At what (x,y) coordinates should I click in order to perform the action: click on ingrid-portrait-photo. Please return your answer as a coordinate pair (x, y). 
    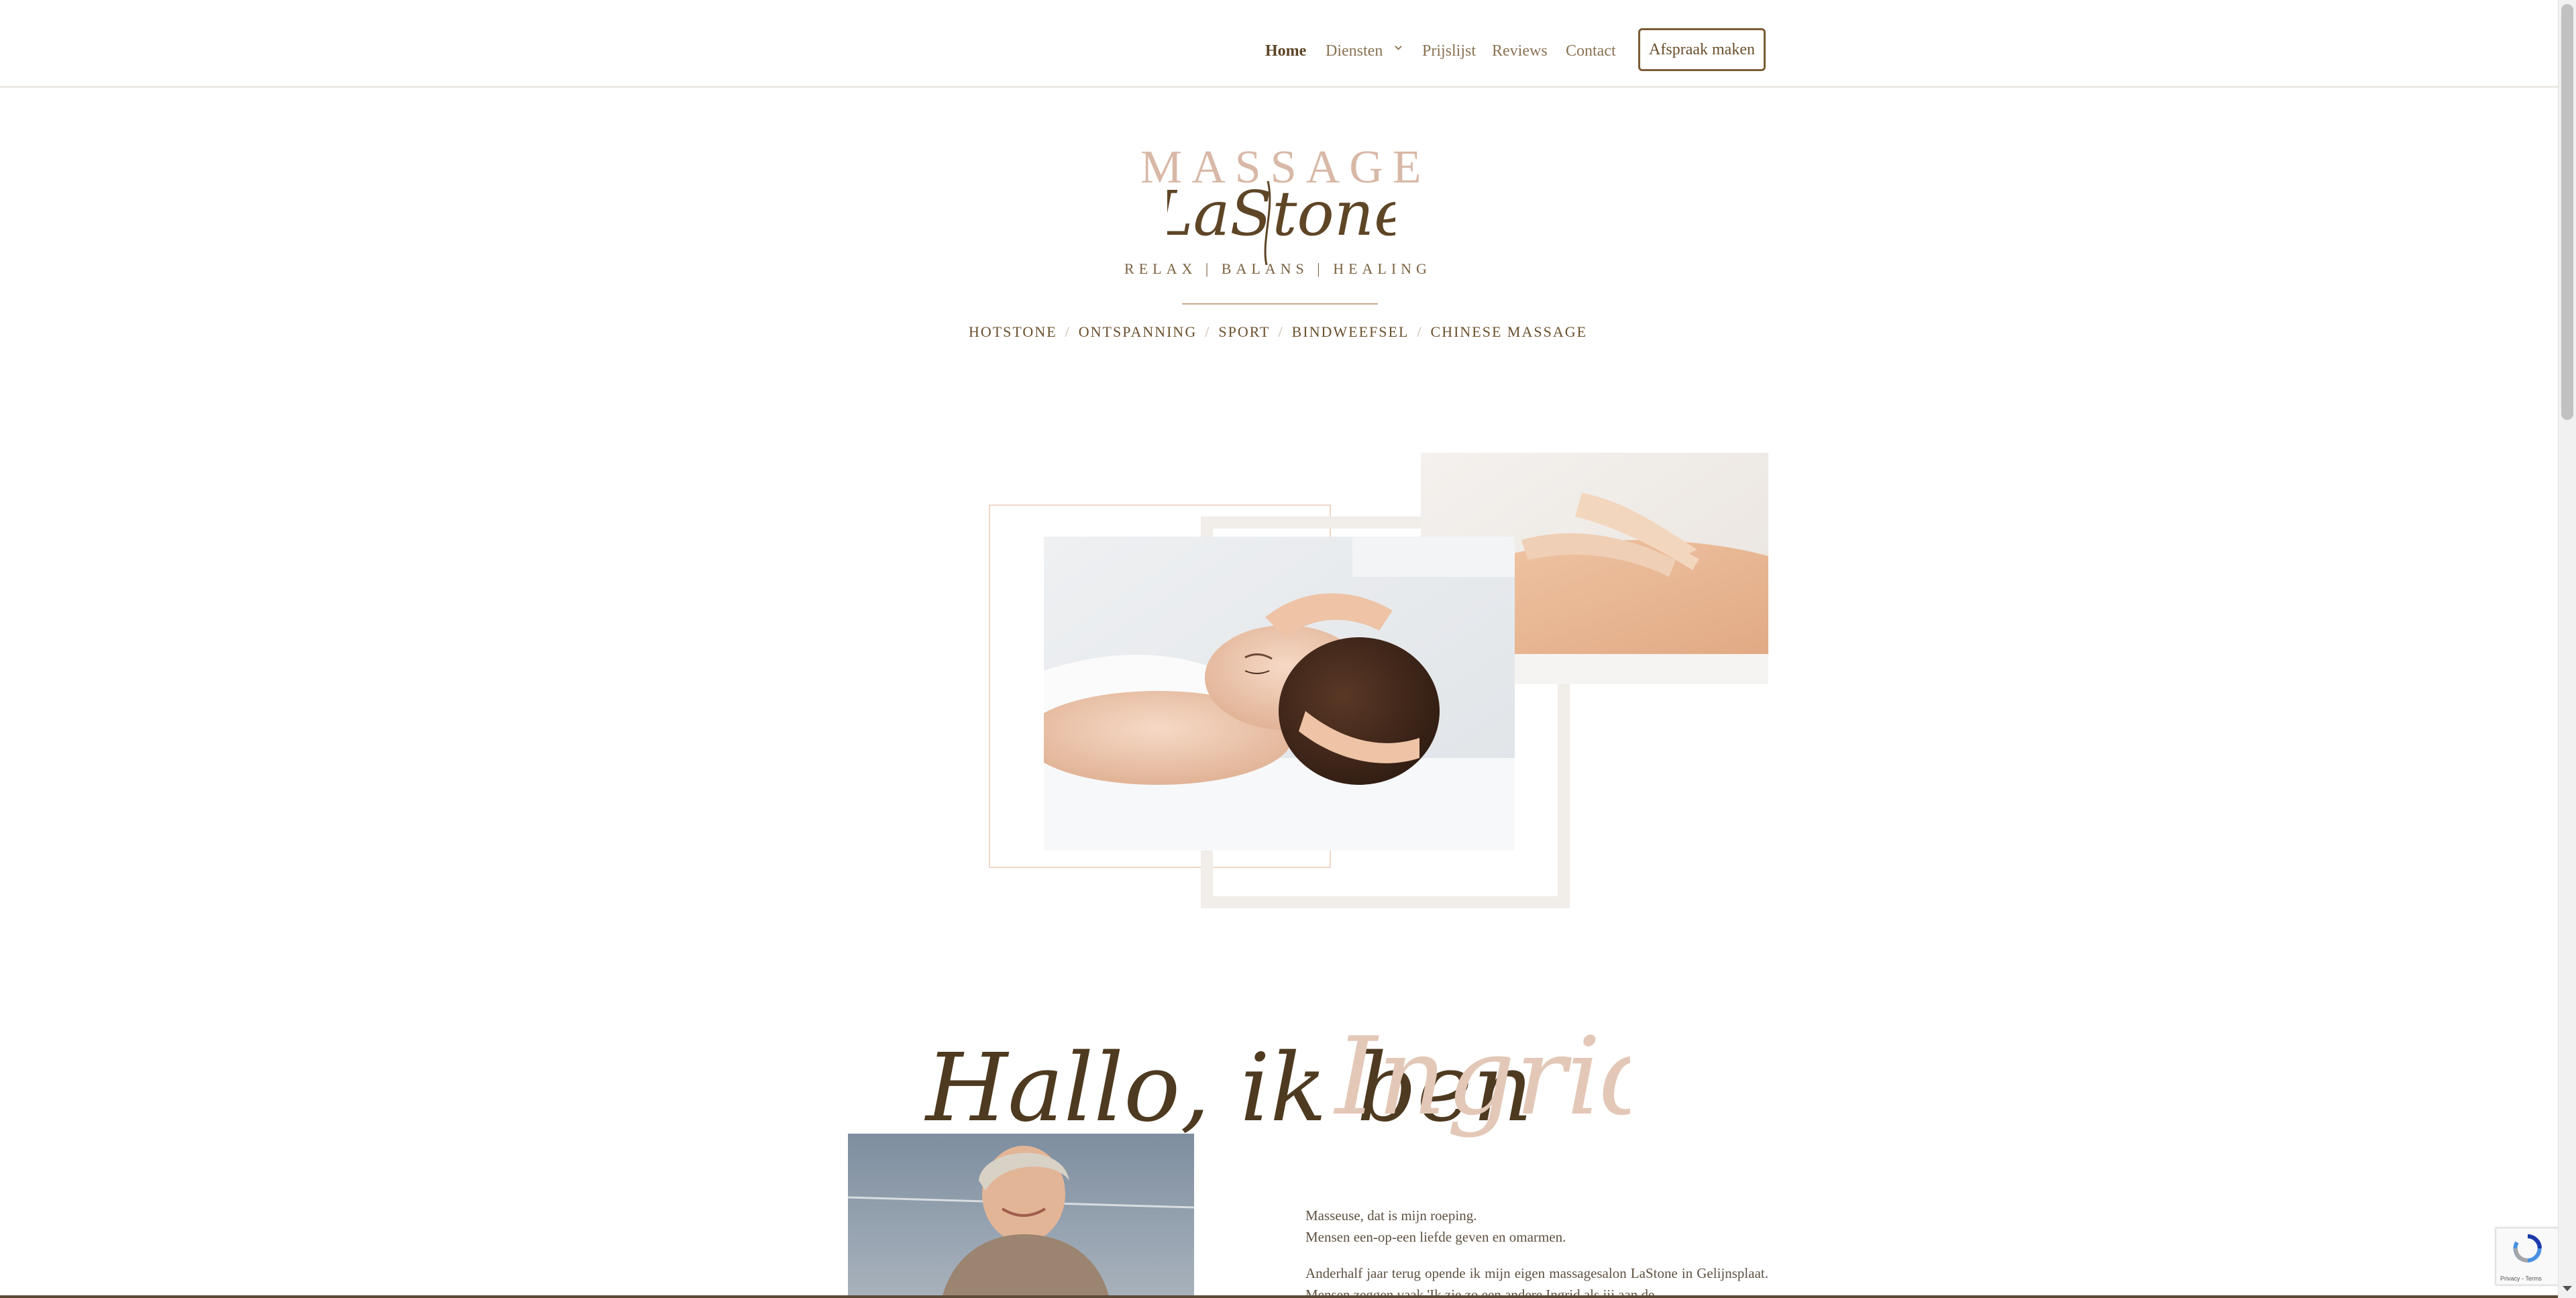
    Looking at the image, I should click on (1021, 1216).